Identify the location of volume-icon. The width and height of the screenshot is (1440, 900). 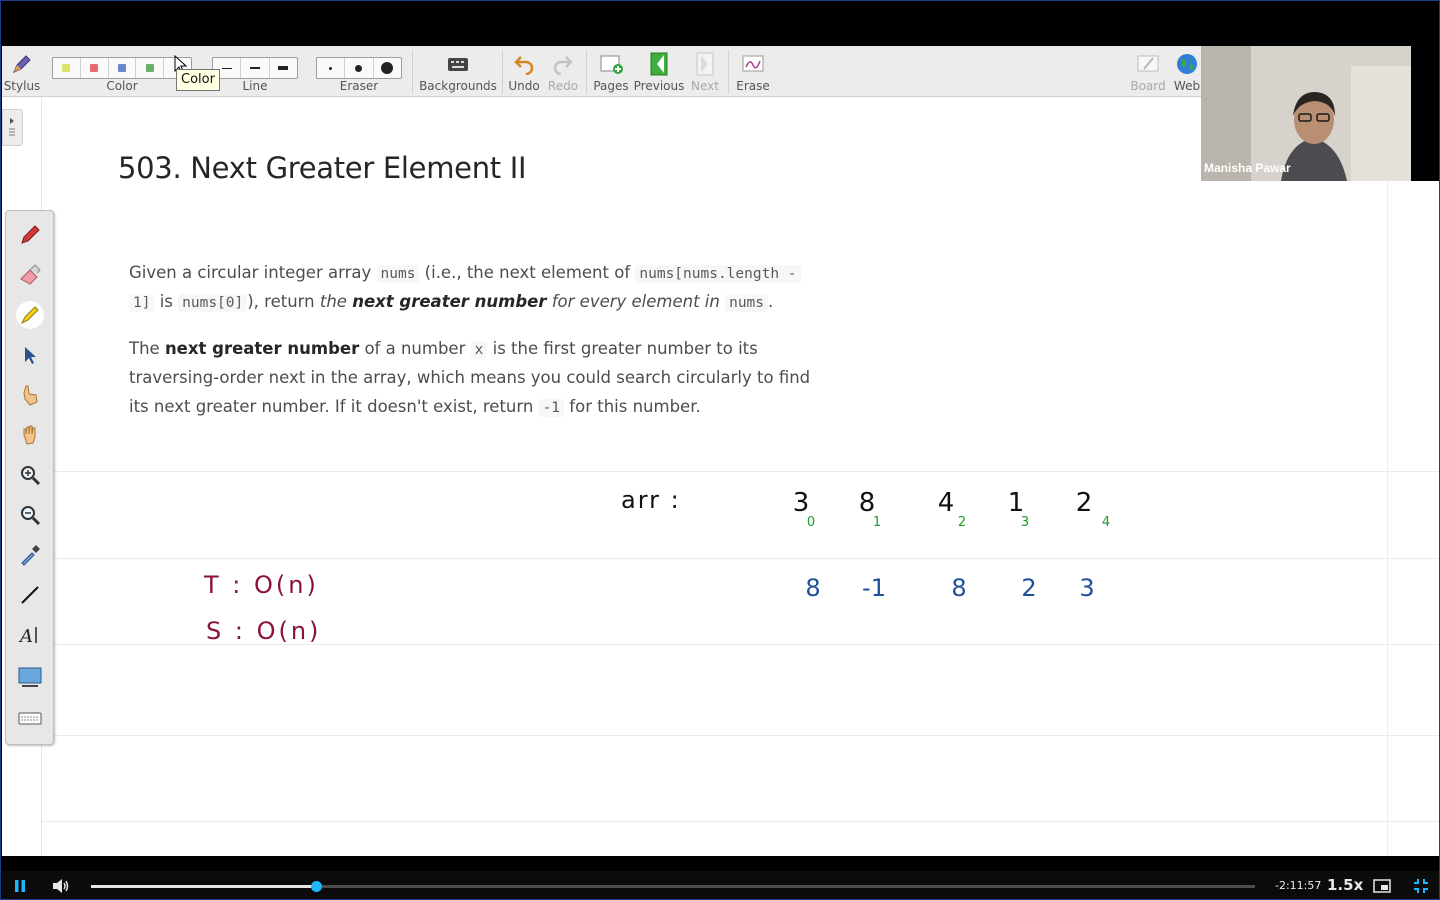
(61, 886).